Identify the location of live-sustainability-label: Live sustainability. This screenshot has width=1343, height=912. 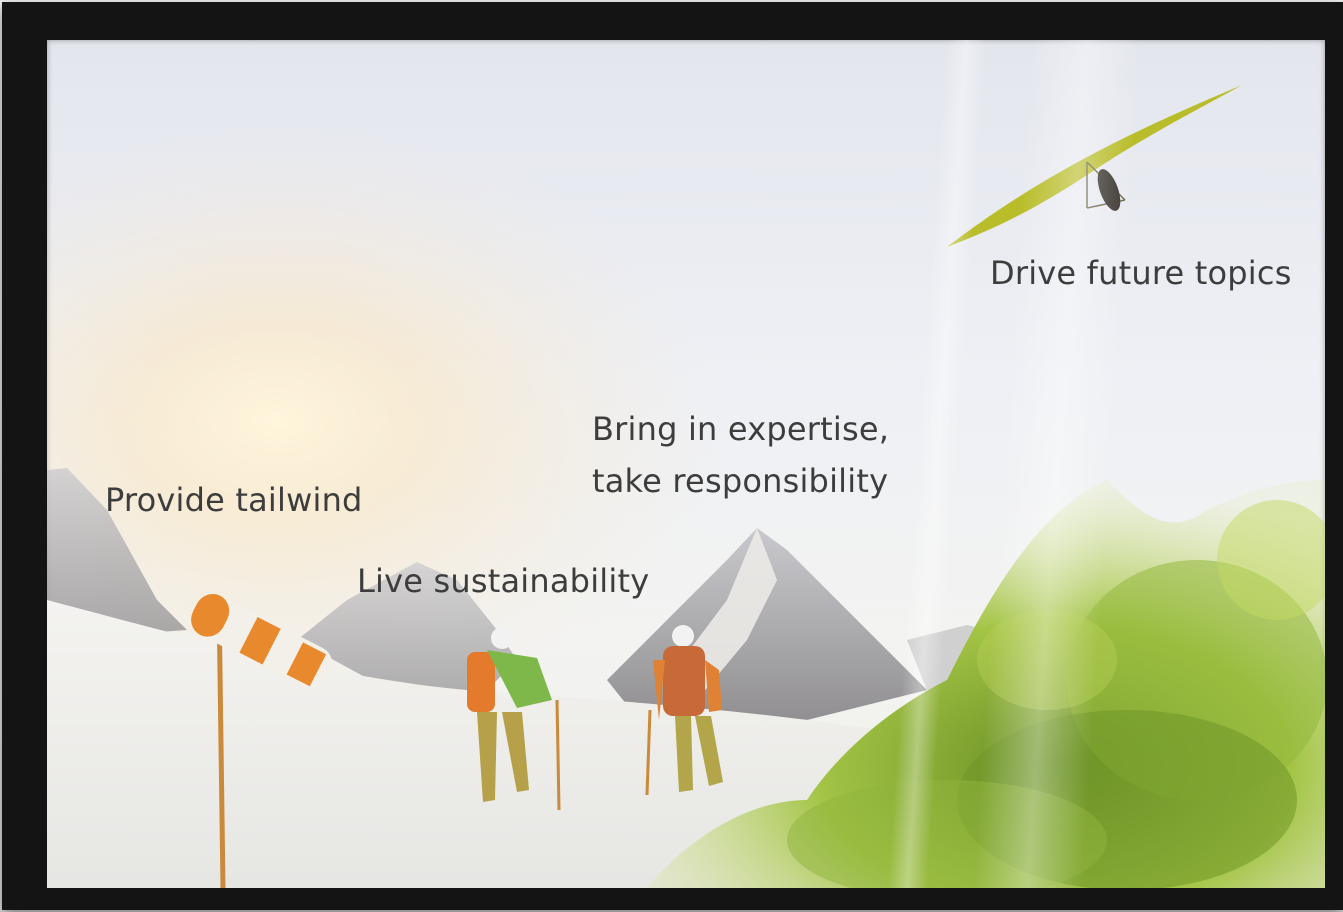
(503, 581).